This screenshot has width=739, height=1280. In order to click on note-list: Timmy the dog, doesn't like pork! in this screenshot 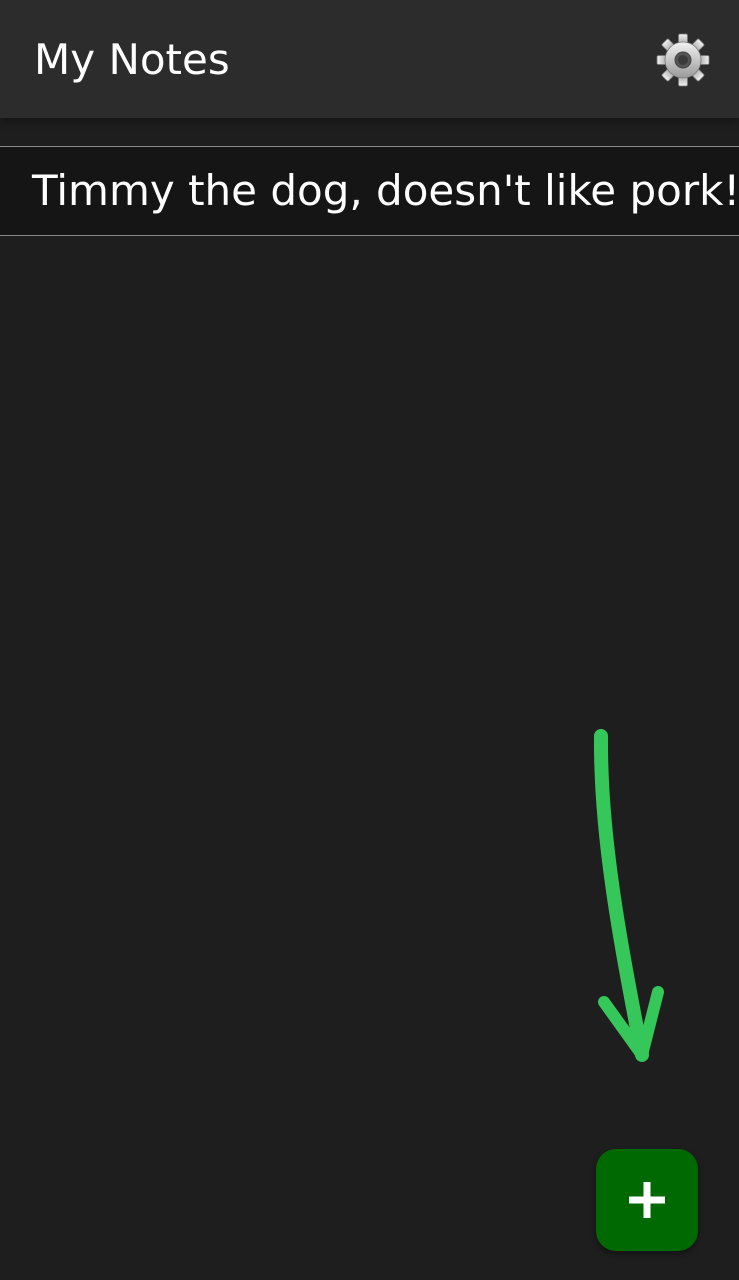, I will do `click(369, 191)`.